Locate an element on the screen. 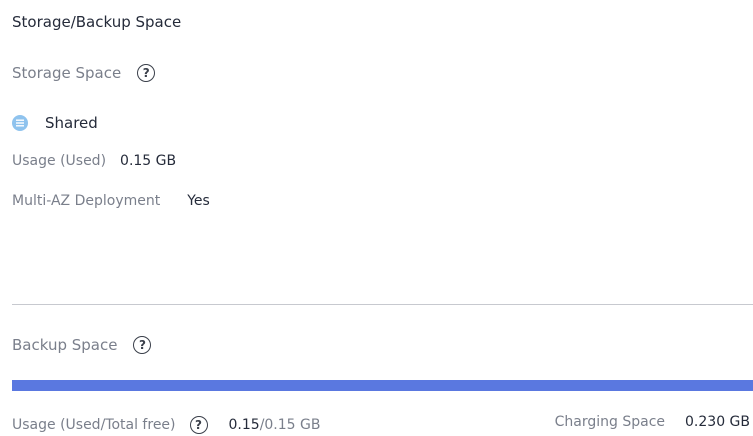 This screenshot has height=436, width=753. backup-usage-value: 0.15/0.15 GB is located at coordinates (275, 425).